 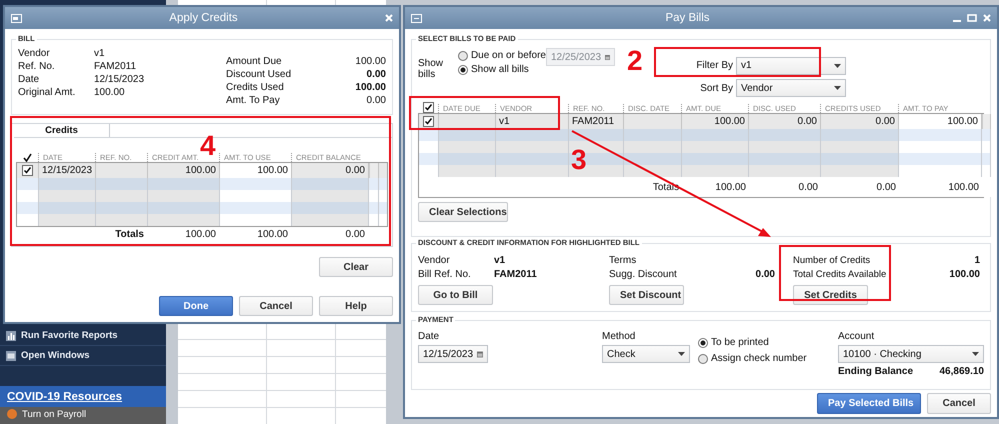 I want to click on field-label: Sugg. Discount, so click(x=643, y=274).